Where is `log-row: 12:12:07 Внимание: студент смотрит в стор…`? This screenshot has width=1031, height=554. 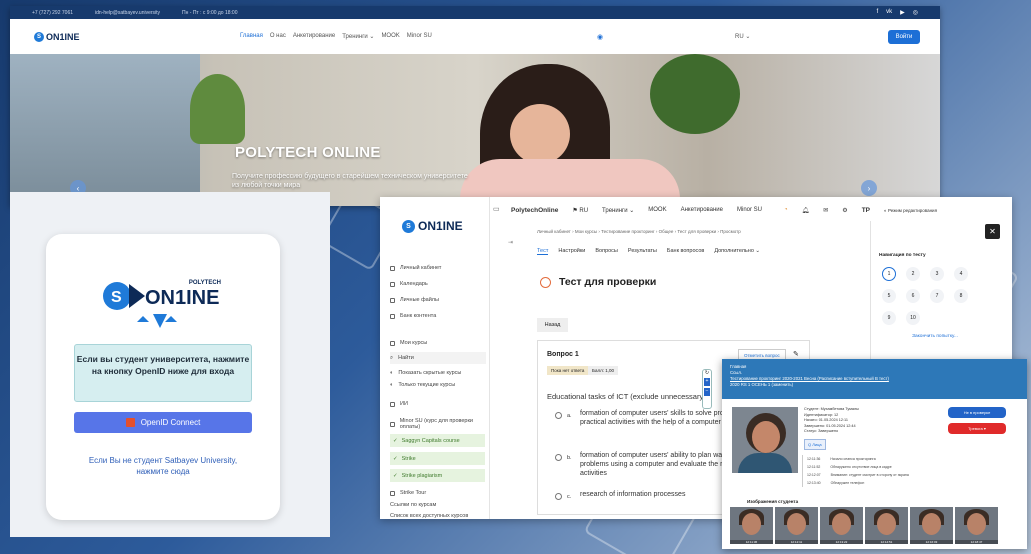
log-row: 12:12:07 Внимание: студент смотрит в стор… is located at coordinates (879, 475).